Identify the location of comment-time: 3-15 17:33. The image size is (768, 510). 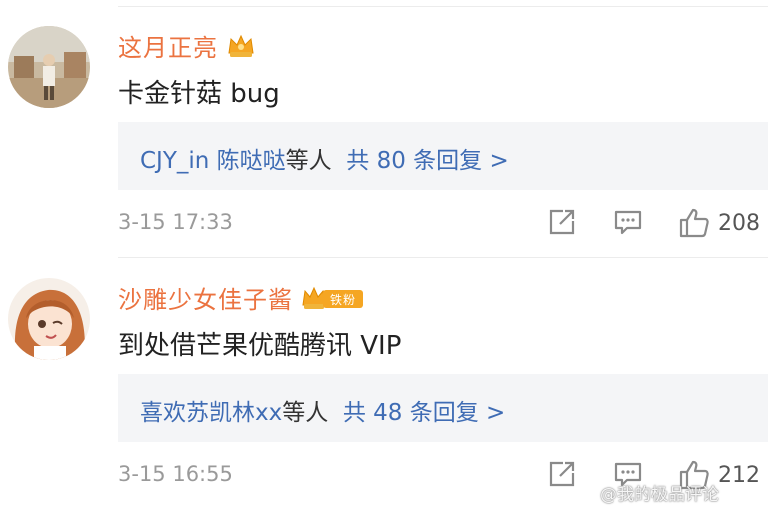
(175, 222).